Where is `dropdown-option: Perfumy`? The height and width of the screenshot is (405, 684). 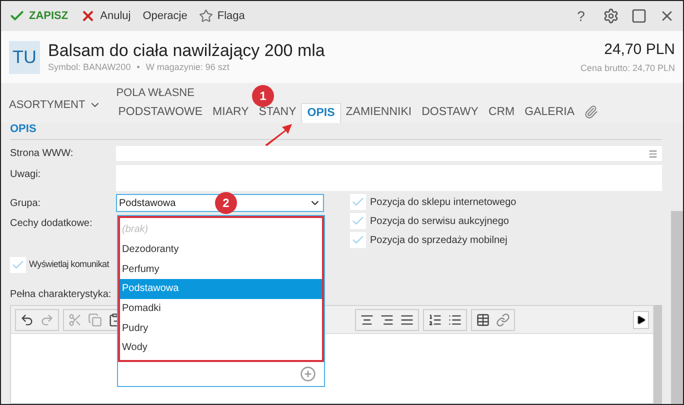
dropdown-option: Perfumy is located at coordinates (221, 269).